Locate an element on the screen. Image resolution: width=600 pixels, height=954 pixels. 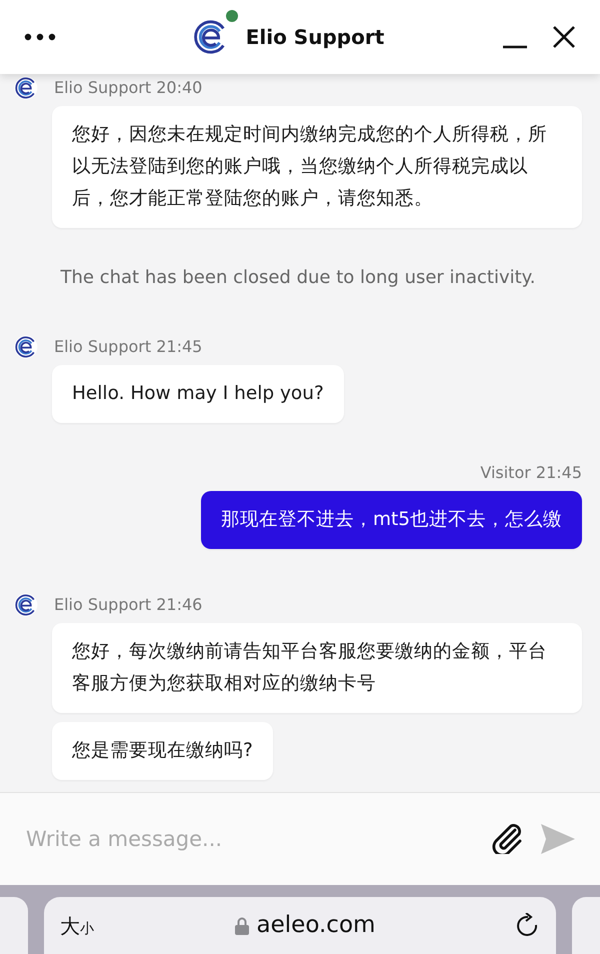
chat-title: Elio Support is located at coordinates (315, 37).